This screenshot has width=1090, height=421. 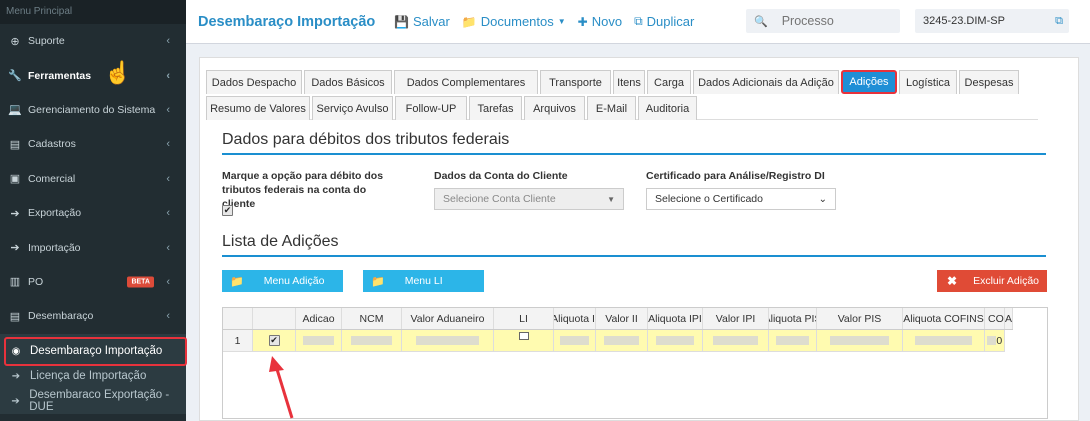 What do you see at coordinates (524, 318) in the screenshot?
I see `grid-header-cell: LI` at bounding box center [524, 318].